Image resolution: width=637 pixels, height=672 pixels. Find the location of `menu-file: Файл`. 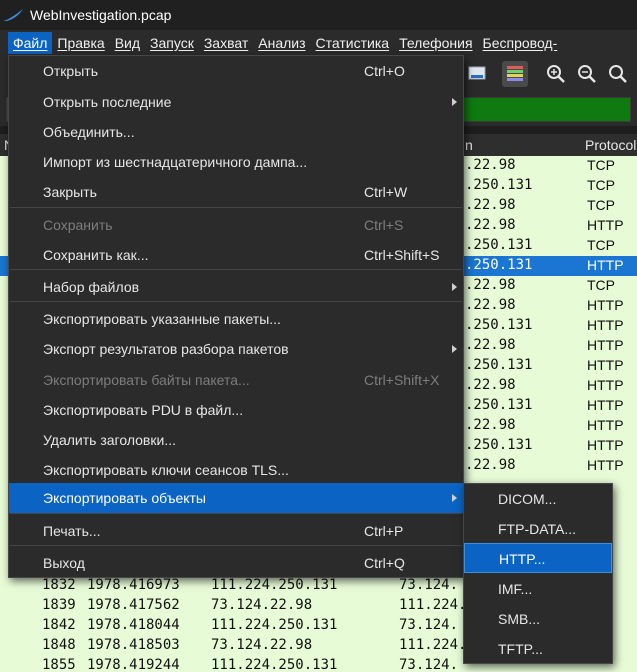

menu-file: Файл is located at coordinates (30, 42).